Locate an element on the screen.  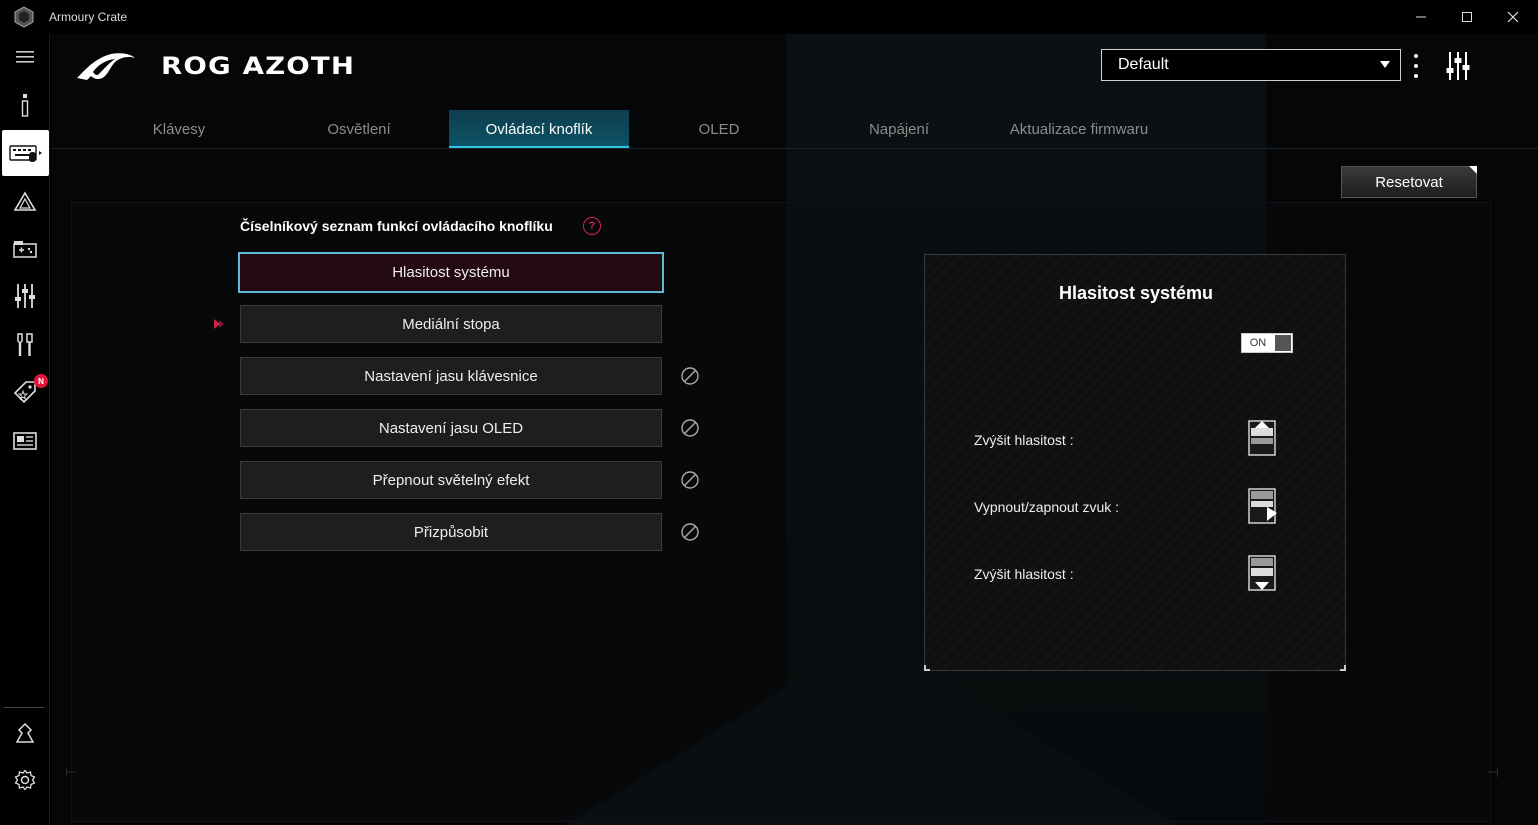
action-label-volume-up: Zvýšit hlasitost : is located at coordinates (1024, 440).